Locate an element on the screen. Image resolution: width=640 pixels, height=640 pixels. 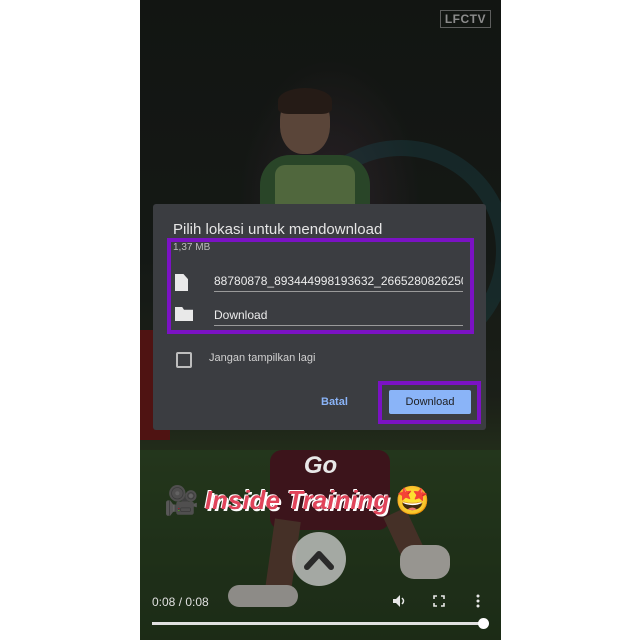
more-vert-icon is located at coordinates (478, 601).